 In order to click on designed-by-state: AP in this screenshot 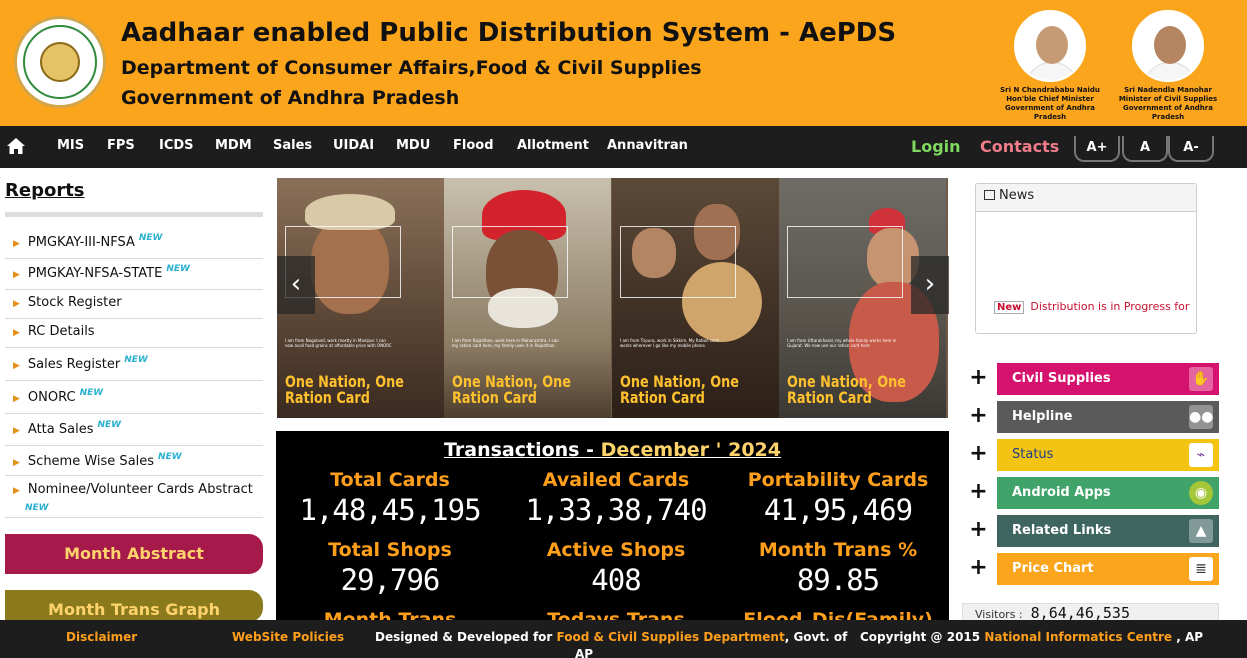, I will do `click(584, 652)`.